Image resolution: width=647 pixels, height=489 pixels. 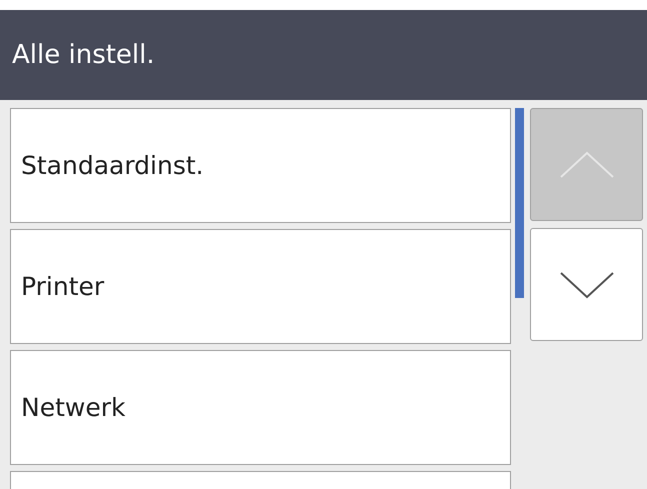 I want to click on chevron-up-icon, so click(x=586, y=164).